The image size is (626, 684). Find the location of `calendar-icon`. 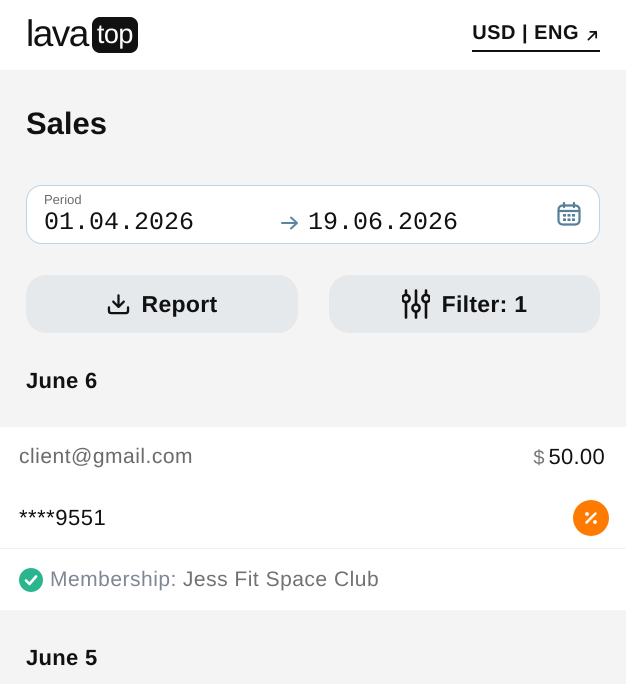

calendar-icon is located at coordinates (569, 214).